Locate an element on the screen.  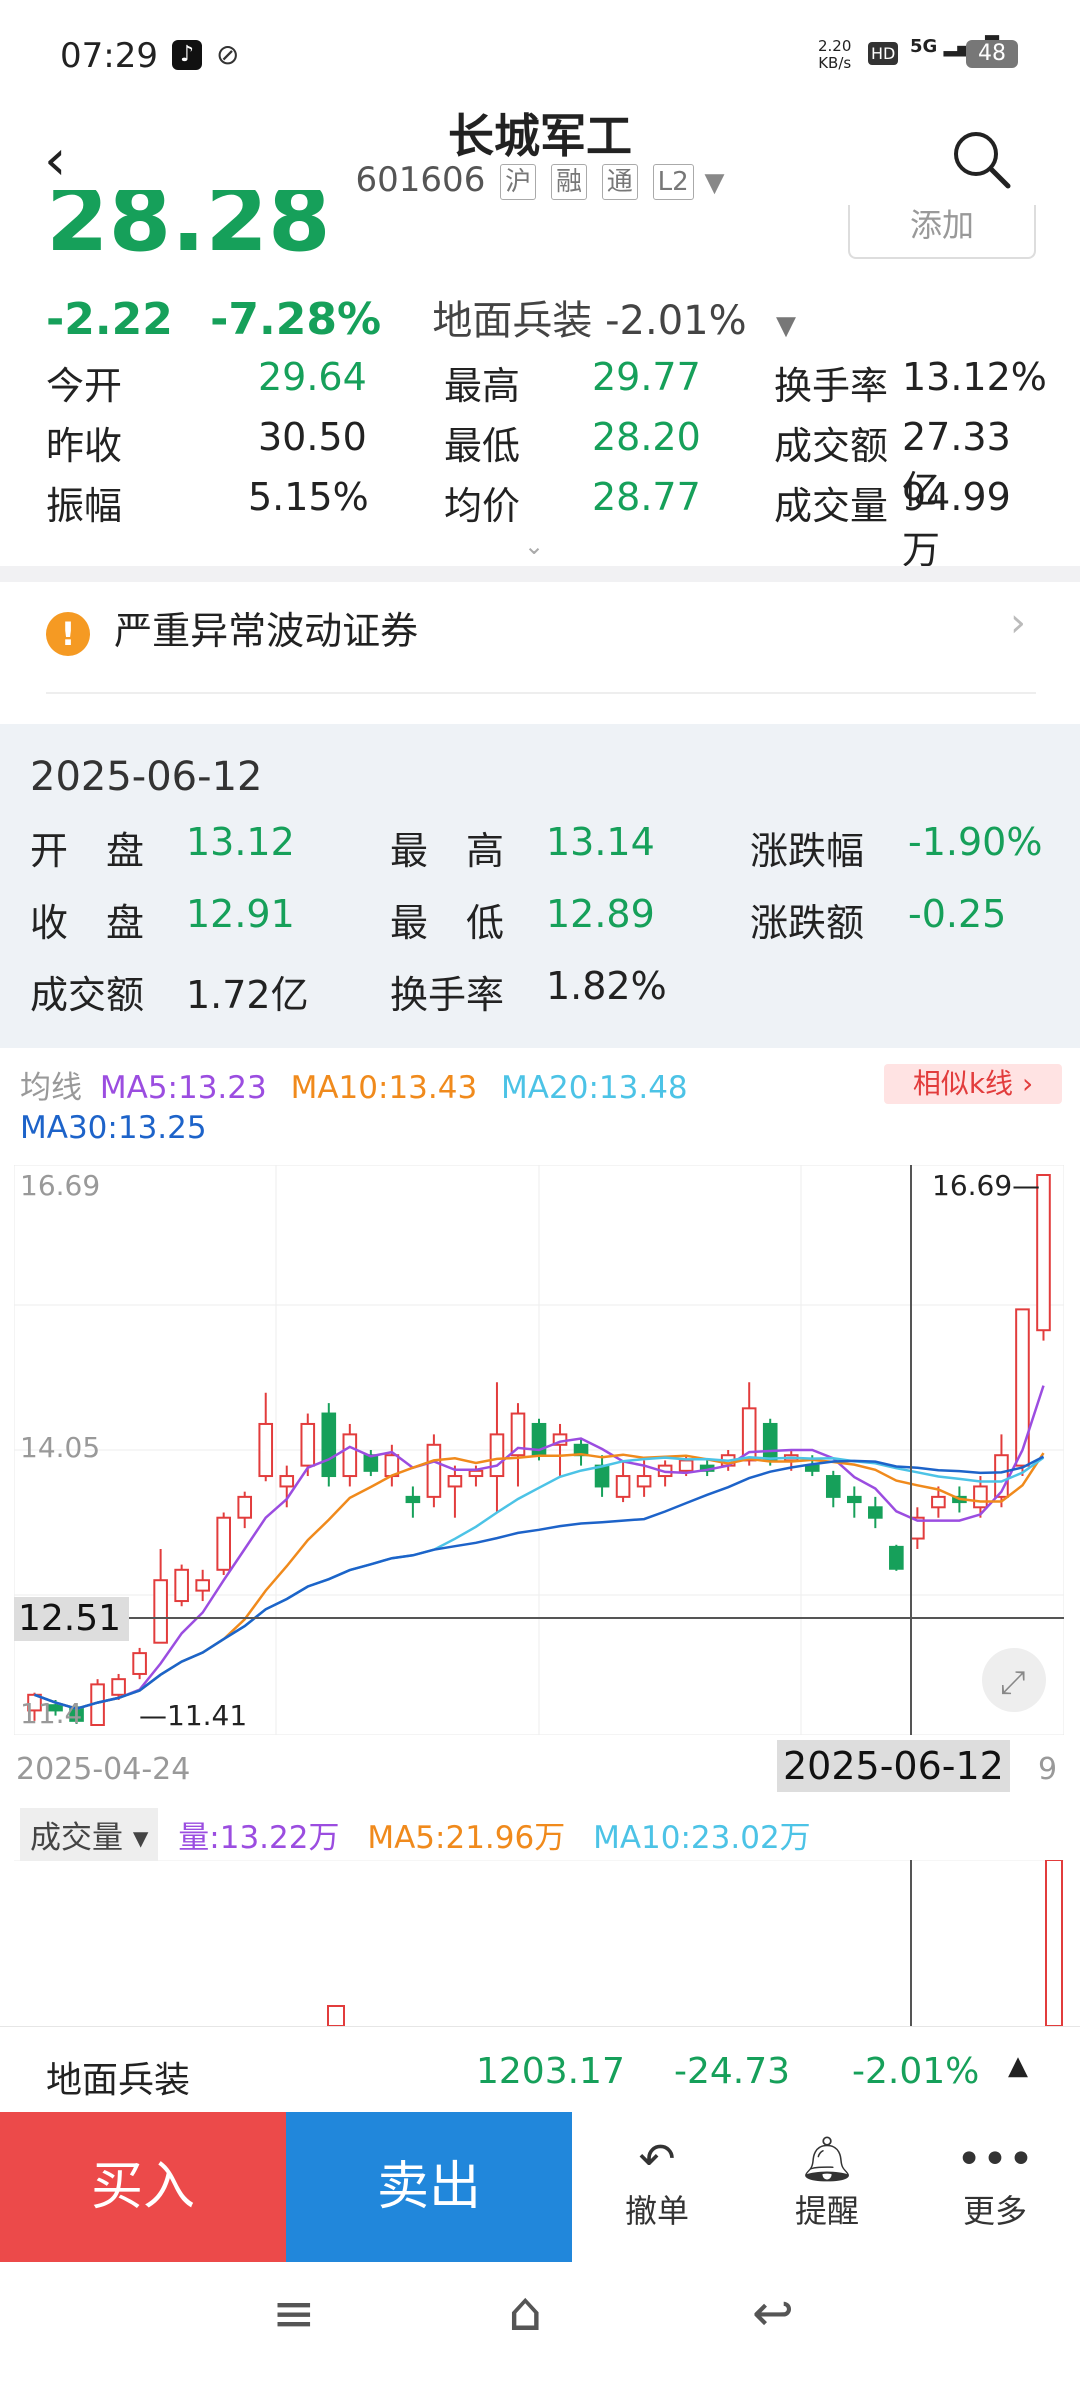
detail-label: 最 高 is located at coordinates (447, 851).